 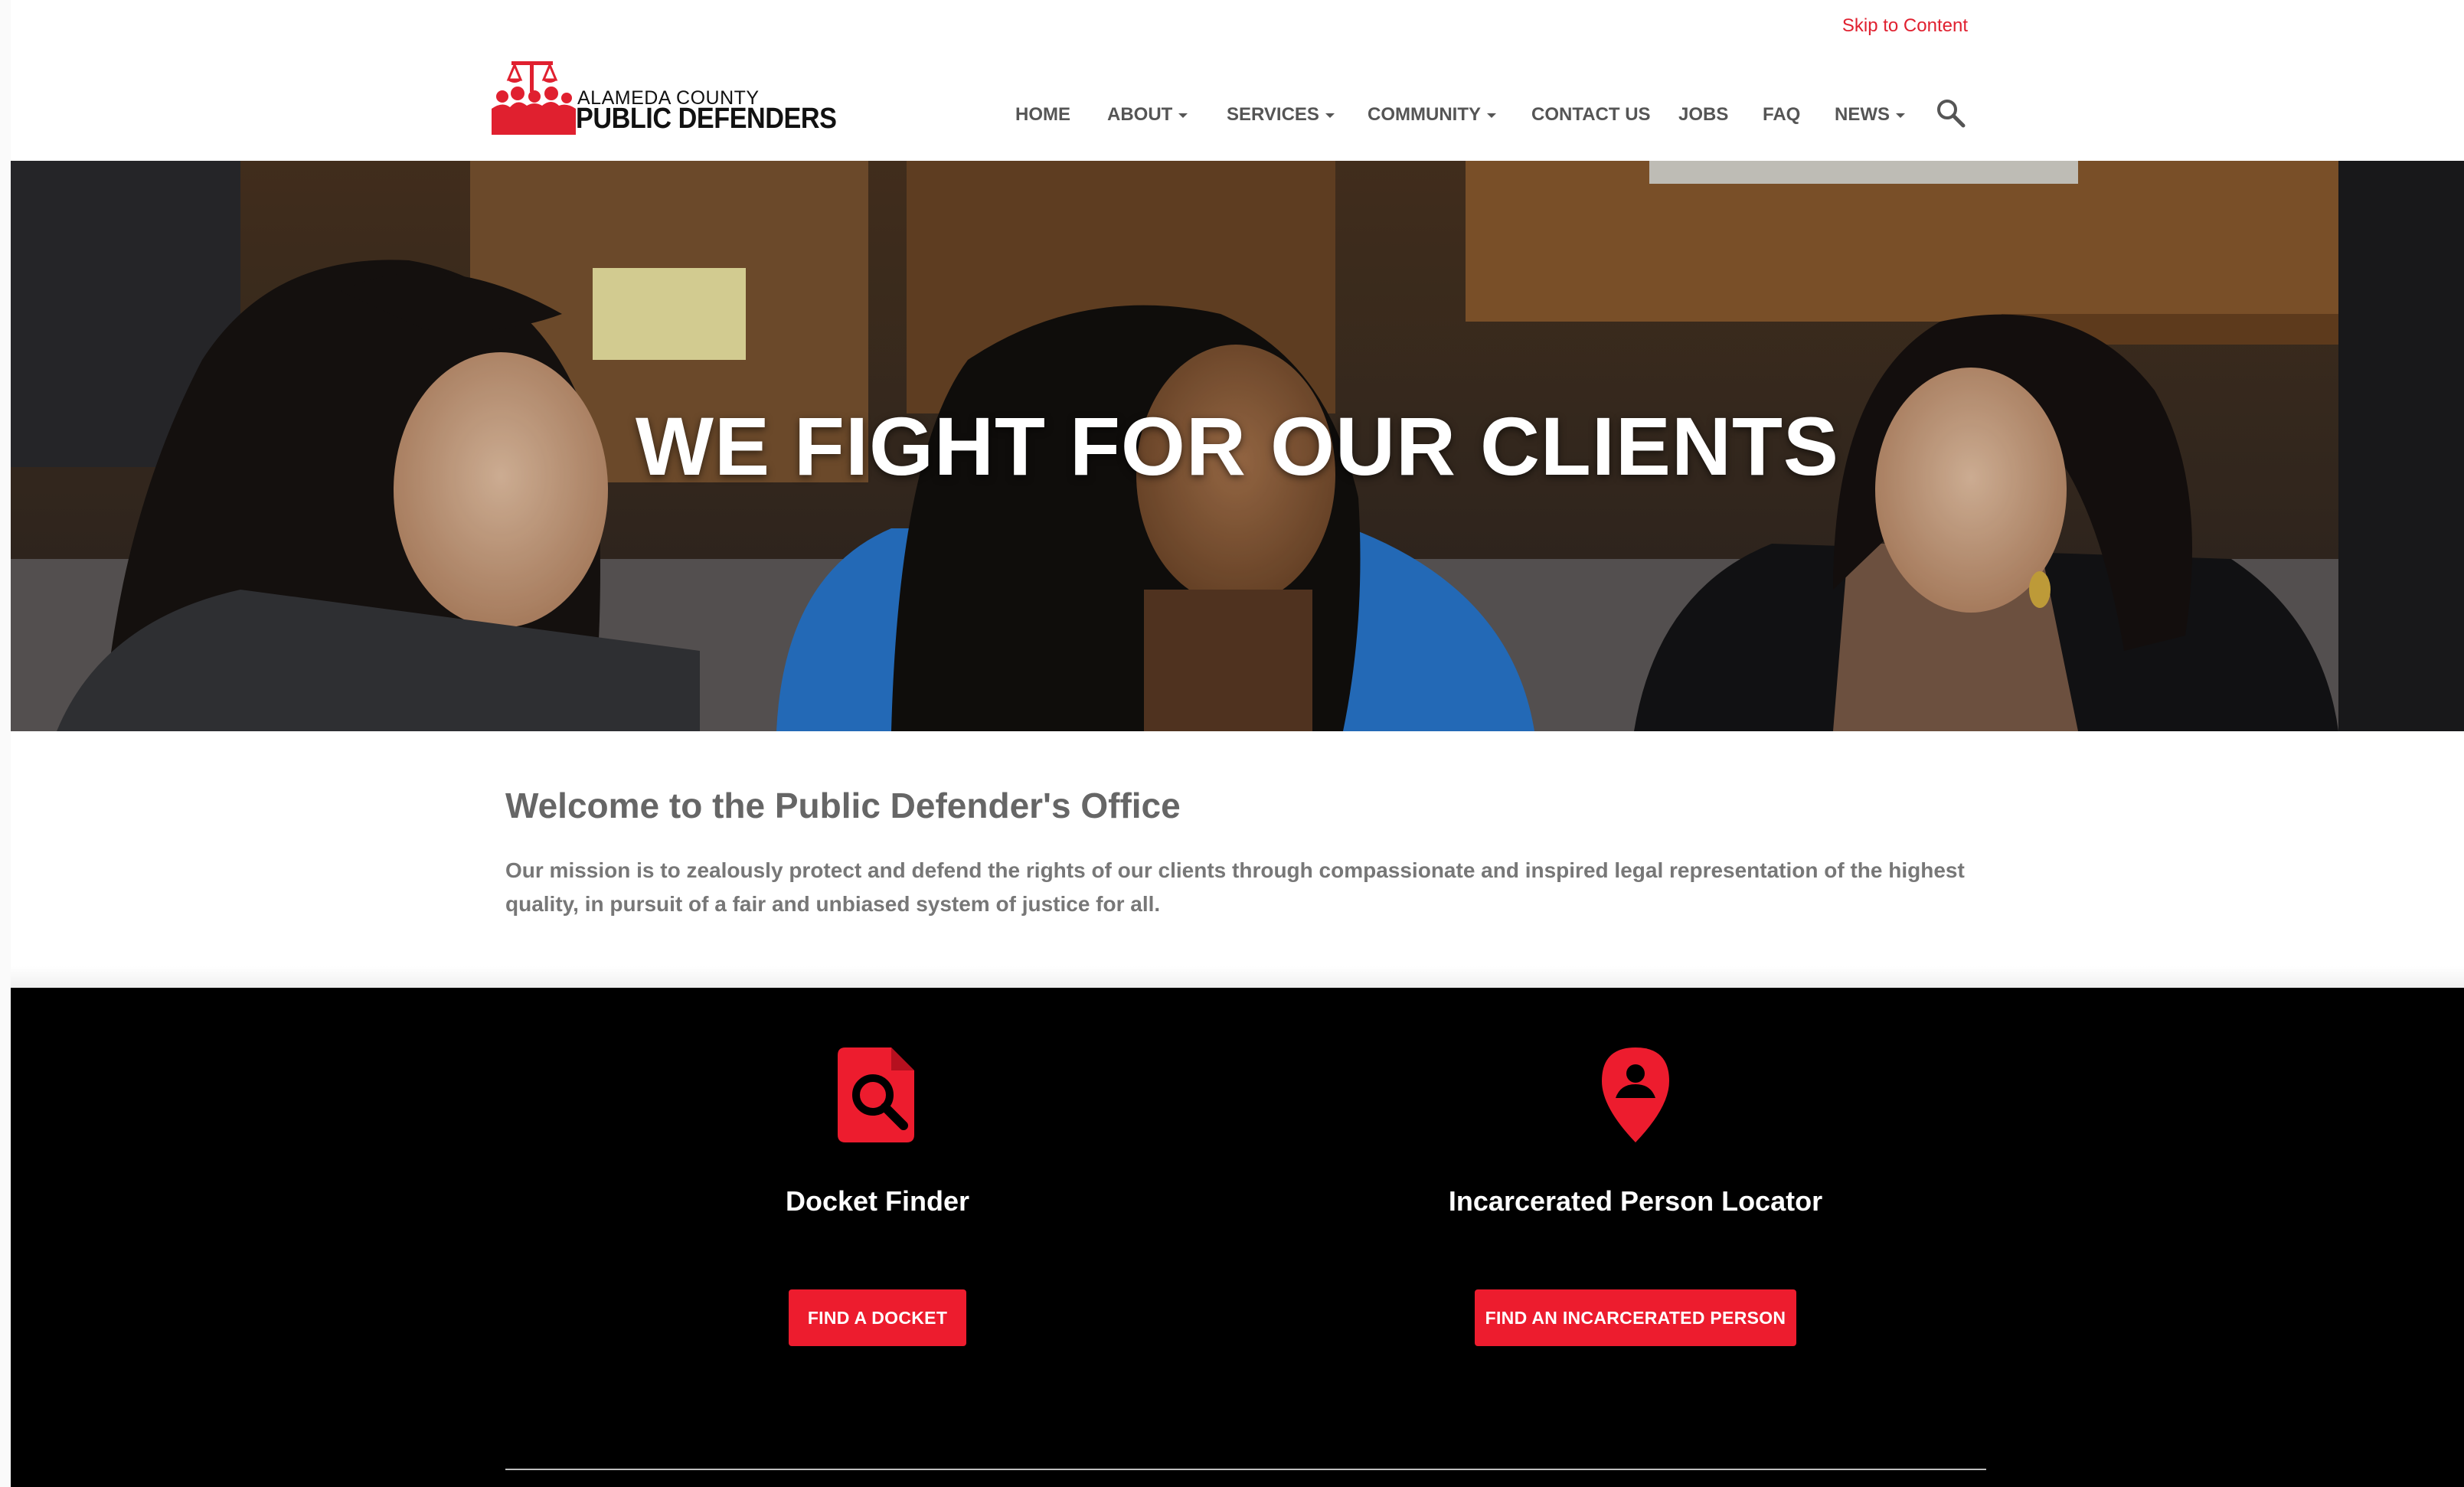 What do you see at coordinates (1635, 1317) in the screenshot?
I see `find-an-incarcerated-person-button: FIND AN INCARCERATED PERSON` at bounding box center [1635, 1317].